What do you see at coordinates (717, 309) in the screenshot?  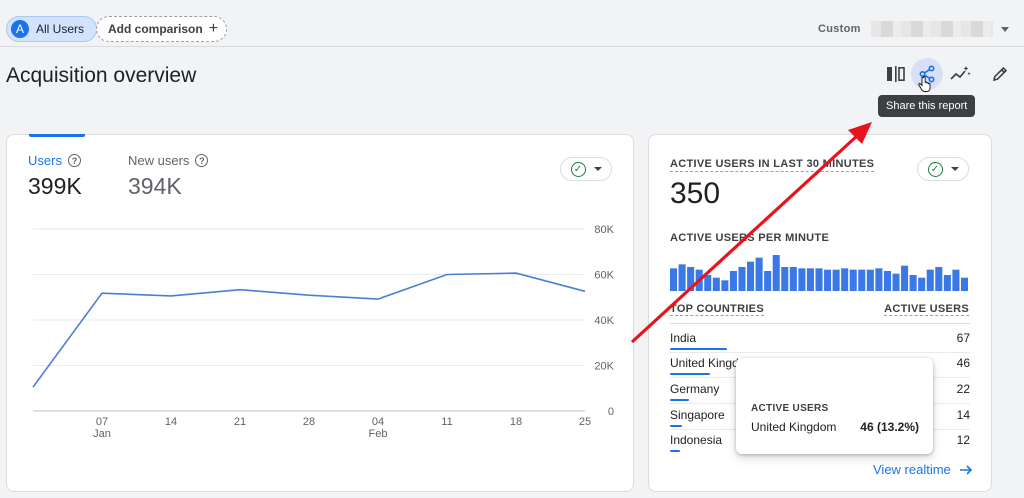 I see `col-top-countries: TOP COUNTRIES` at bounding box center [717, 309].